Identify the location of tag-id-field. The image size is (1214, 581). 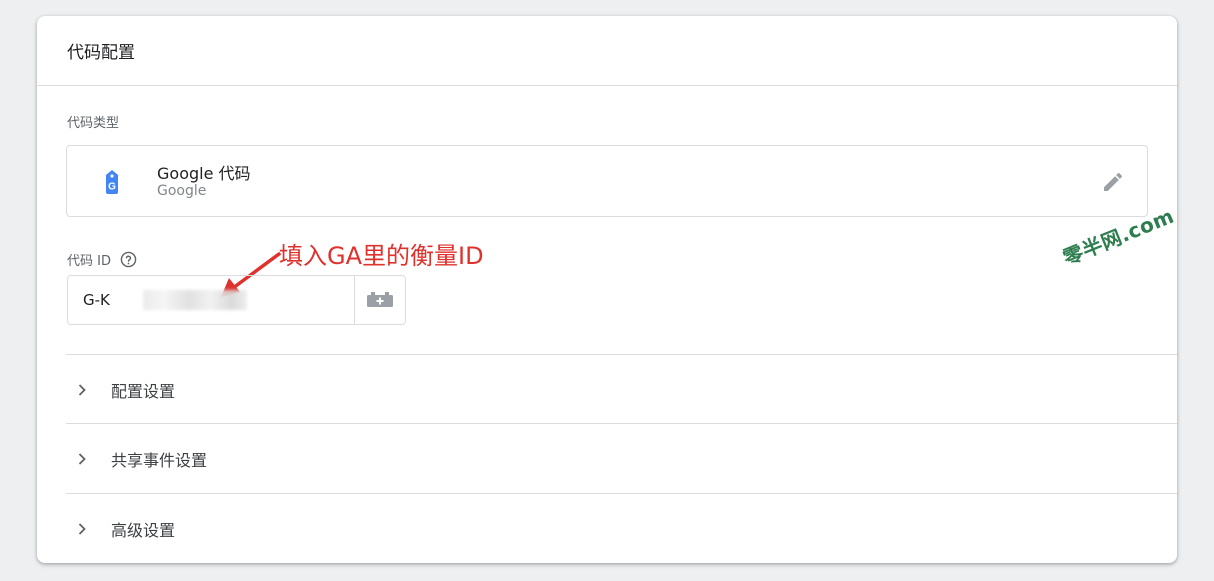
(236, 300).